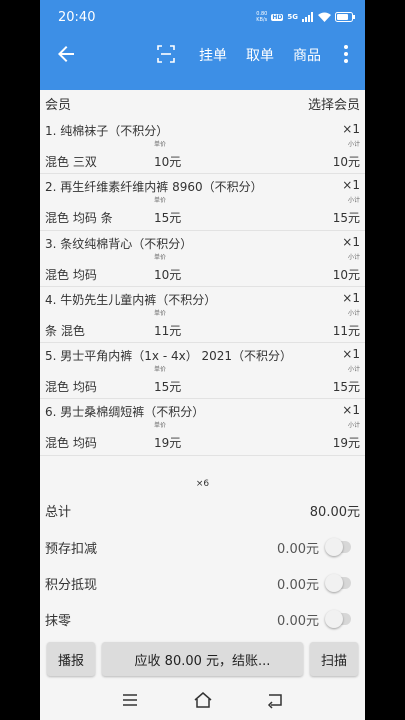 The height and width of the screenshot is (720, 405). What do you see at coordinates (168, 443) in the screenshot?
I see `item-unit-price: 19元` at bounding box center [168, 443].